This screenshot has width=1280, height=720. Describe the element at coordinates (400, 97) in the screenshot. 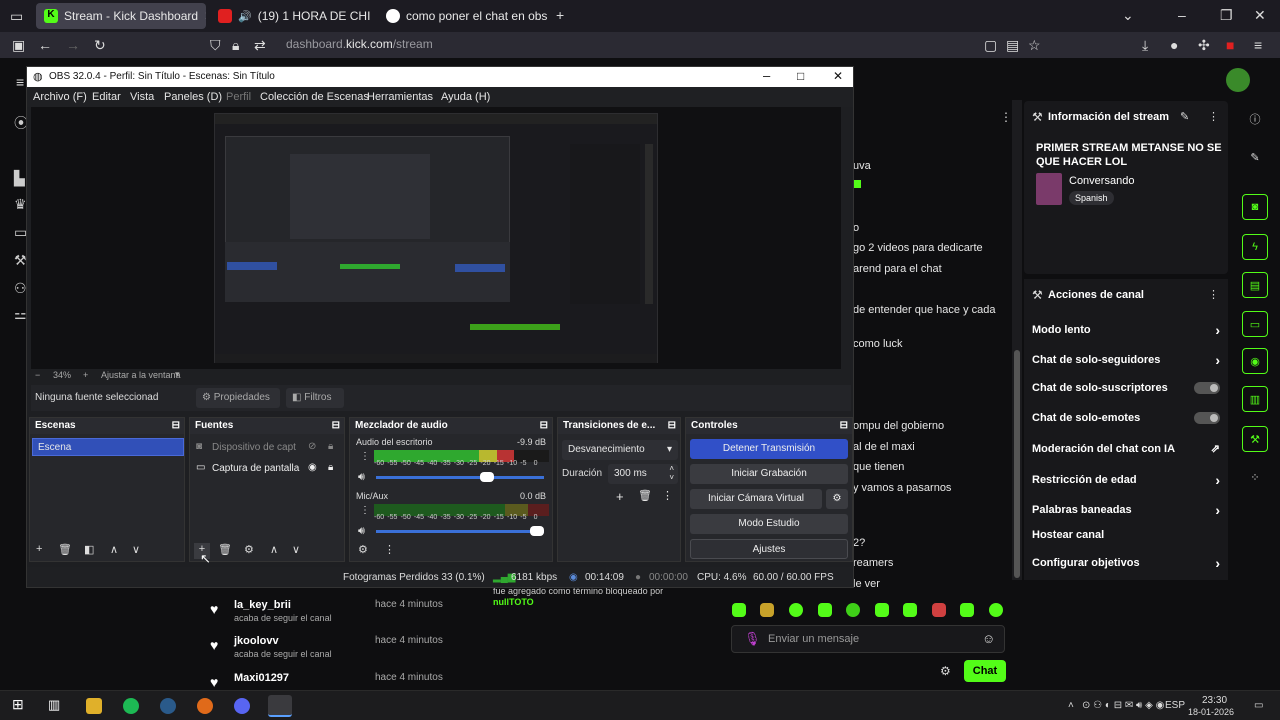

I see `menu-tools: Herramientas` at that location.